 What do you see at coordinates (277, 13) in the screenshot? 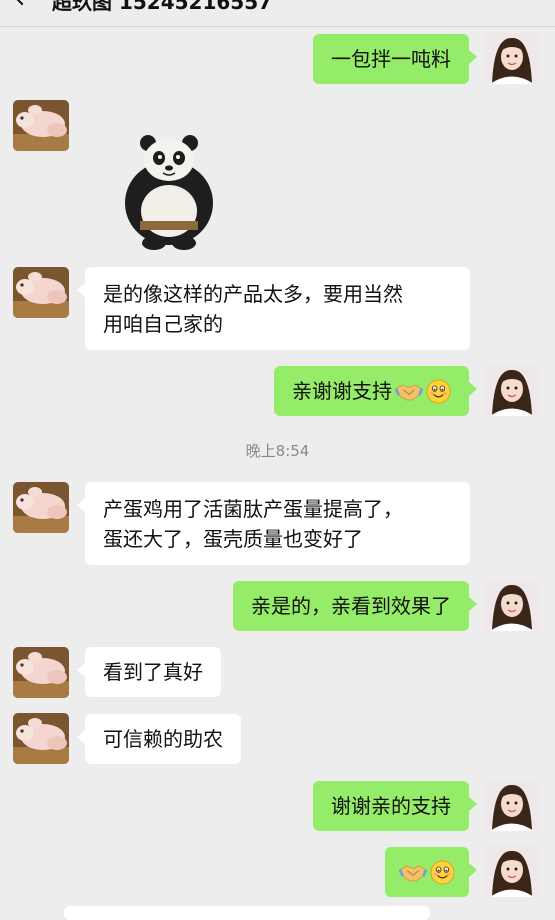
I see `chat-header: 超玖图 15245216557` at bounding box center [277, 13].